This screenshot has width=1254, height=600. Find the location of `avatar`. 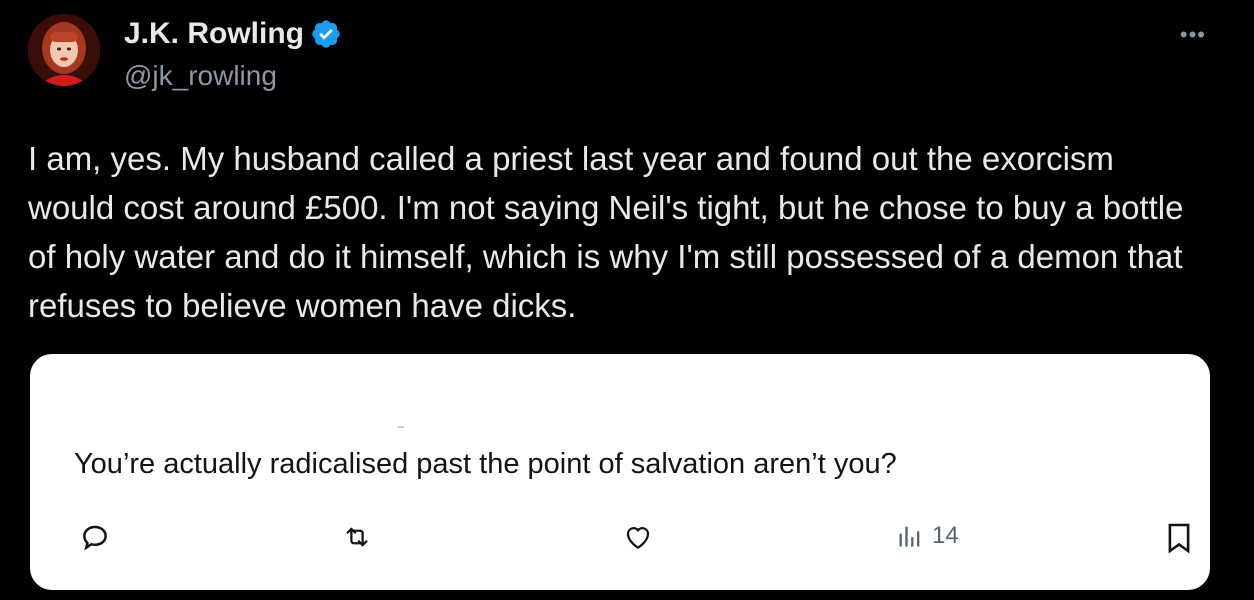

avatar is located at coordinates (64, 50).